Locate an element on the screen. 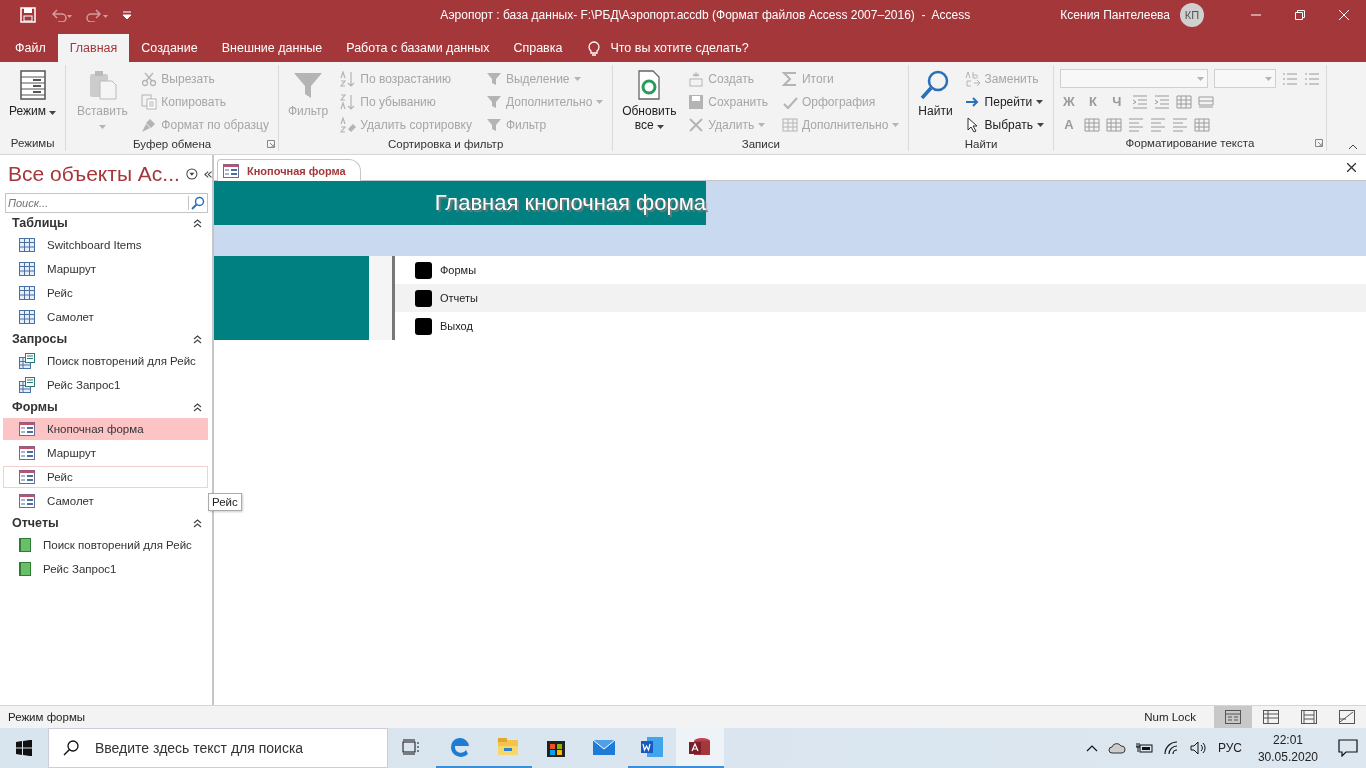 The image size is (1366, 768). list-icon is located at coordinates (1289, 78).